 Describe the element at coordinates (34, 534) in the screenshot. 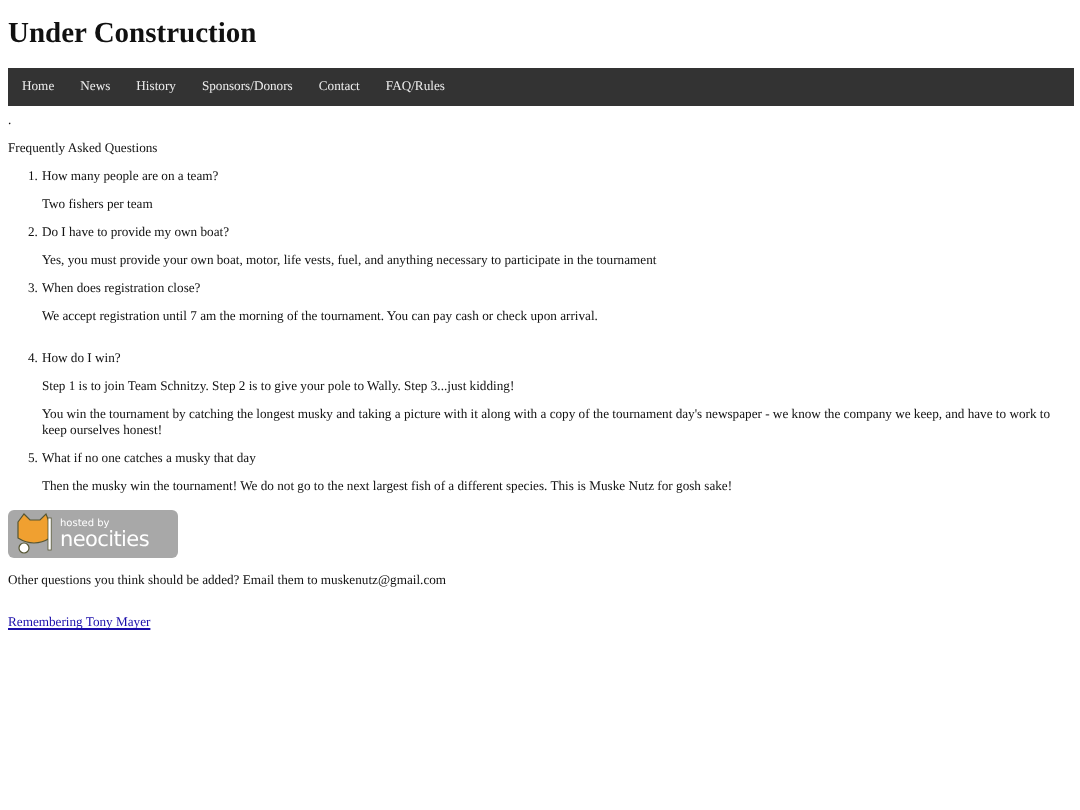

I see `mascot-drawing` at that location.